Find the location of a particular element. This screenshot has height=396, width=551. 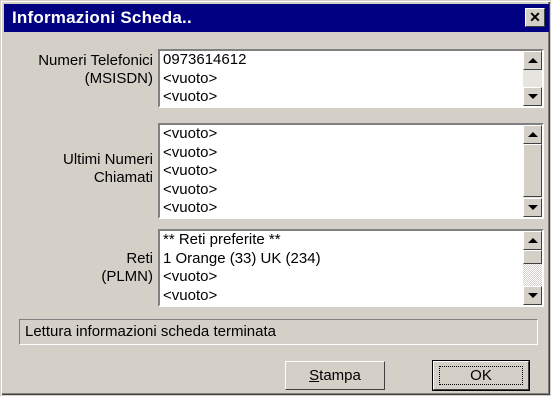

ok-button: OK is located at coordinates (481, 375).